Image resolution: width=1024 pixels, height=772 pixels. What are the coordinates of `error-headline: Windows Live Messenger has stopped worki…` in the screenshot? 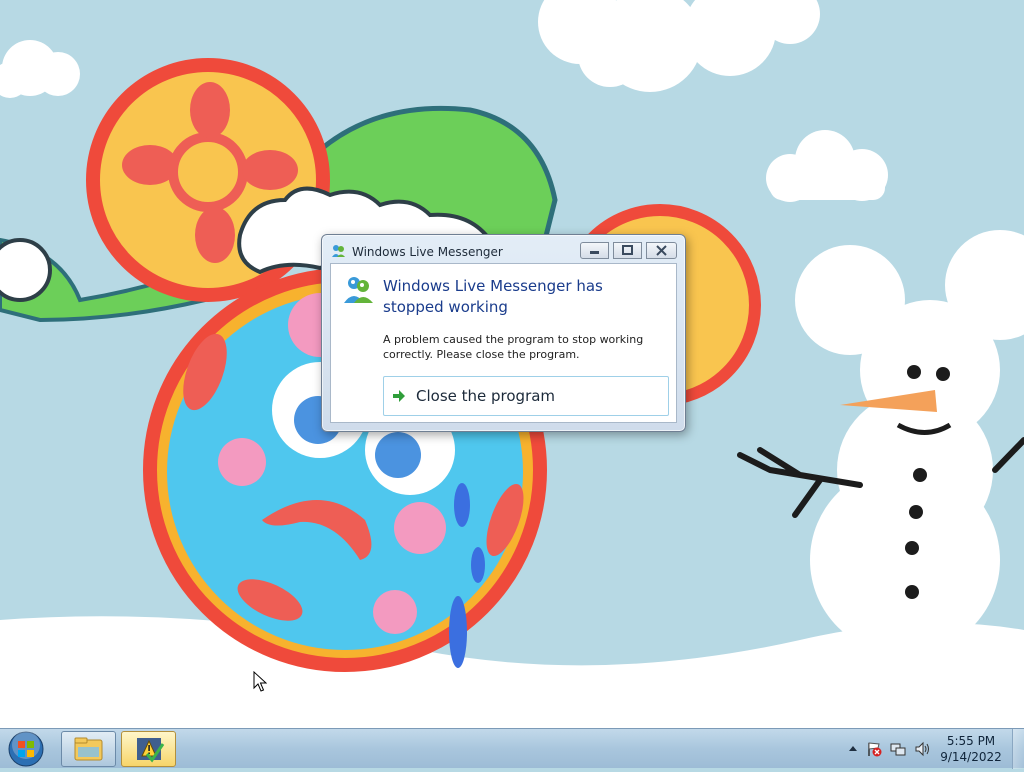 It's located at (493, 296).